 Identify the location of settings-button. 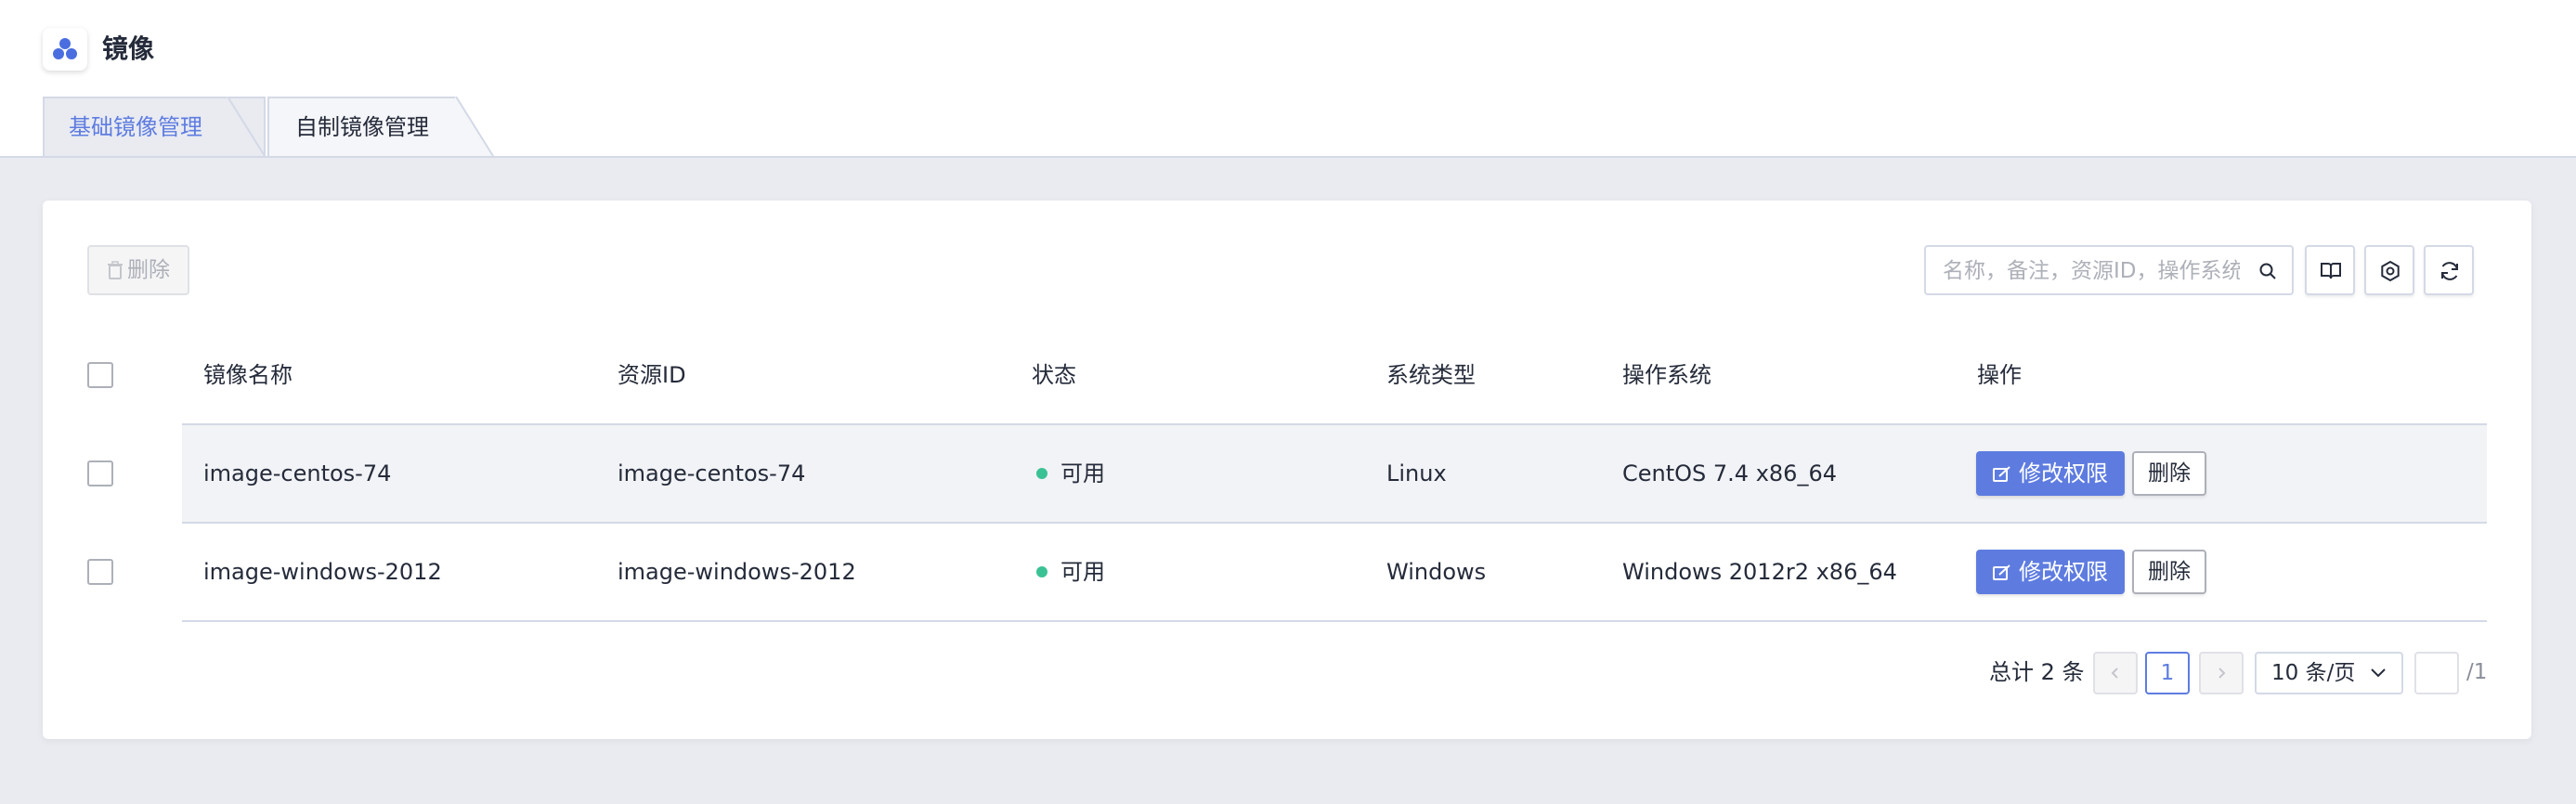
(2389, 270).